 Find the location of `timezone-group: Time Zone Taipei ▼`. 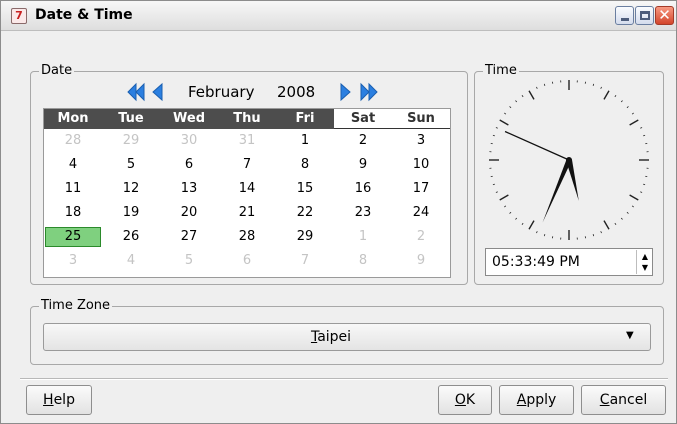

timezone-group: Time Zone Taipei ▼ is located at coordinates (347, 331).